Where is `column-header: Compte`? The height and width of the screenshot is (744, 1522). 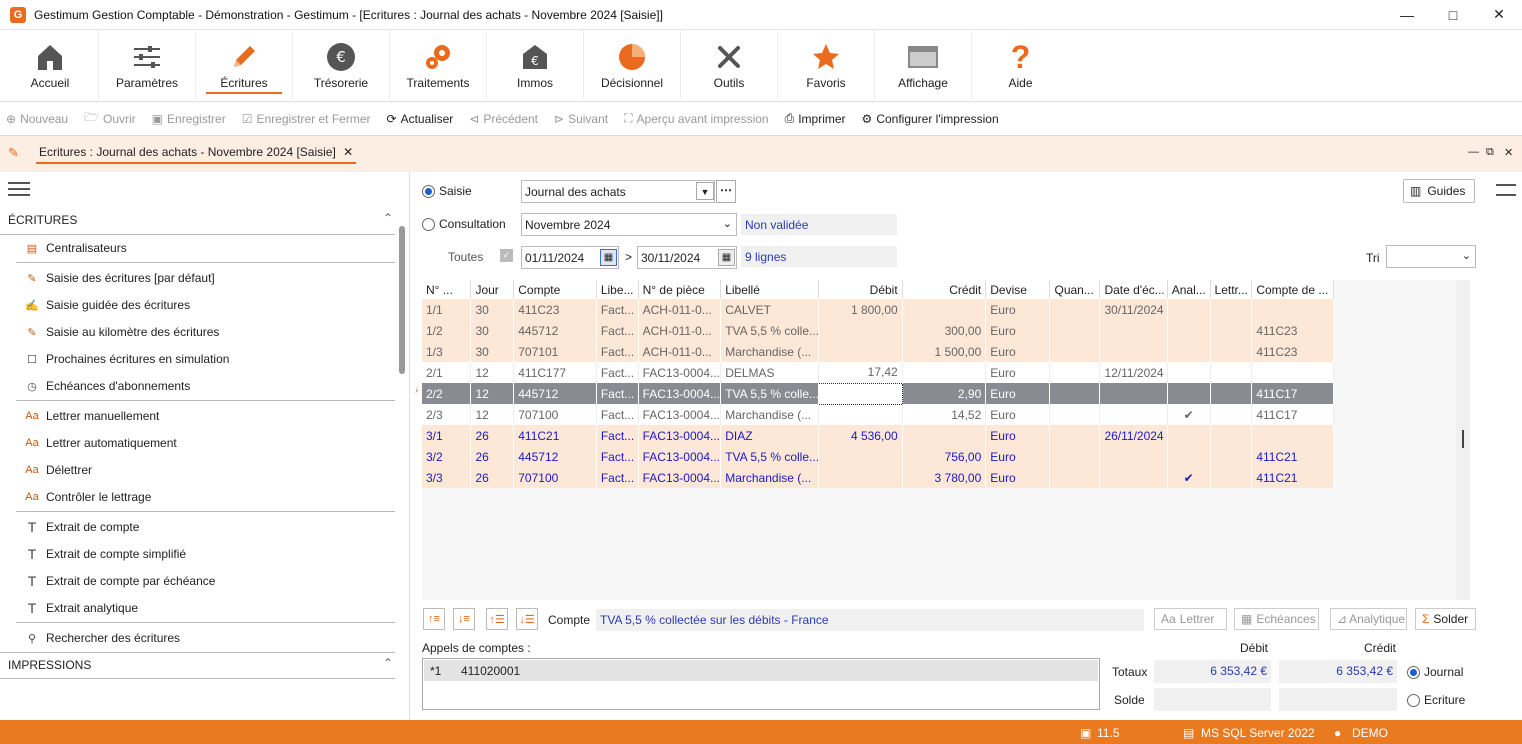 column-header: Compte is located at coordinates (555, 289).